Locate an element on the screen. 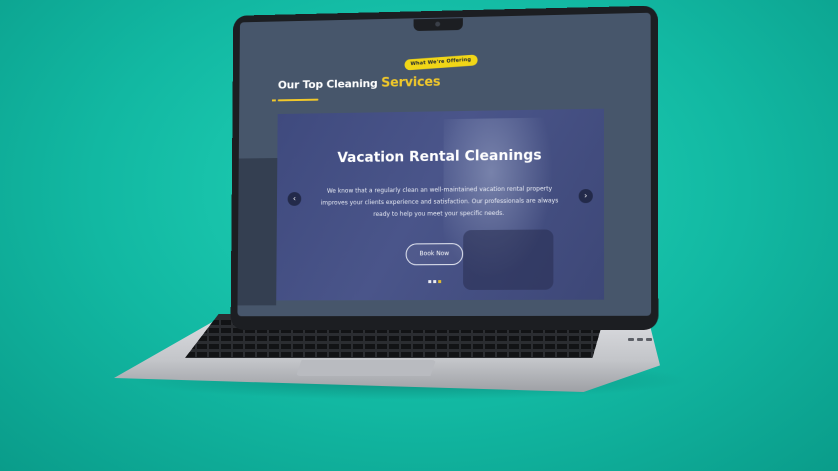  next-arrow-icon: › is located at coordinates (586, 196).